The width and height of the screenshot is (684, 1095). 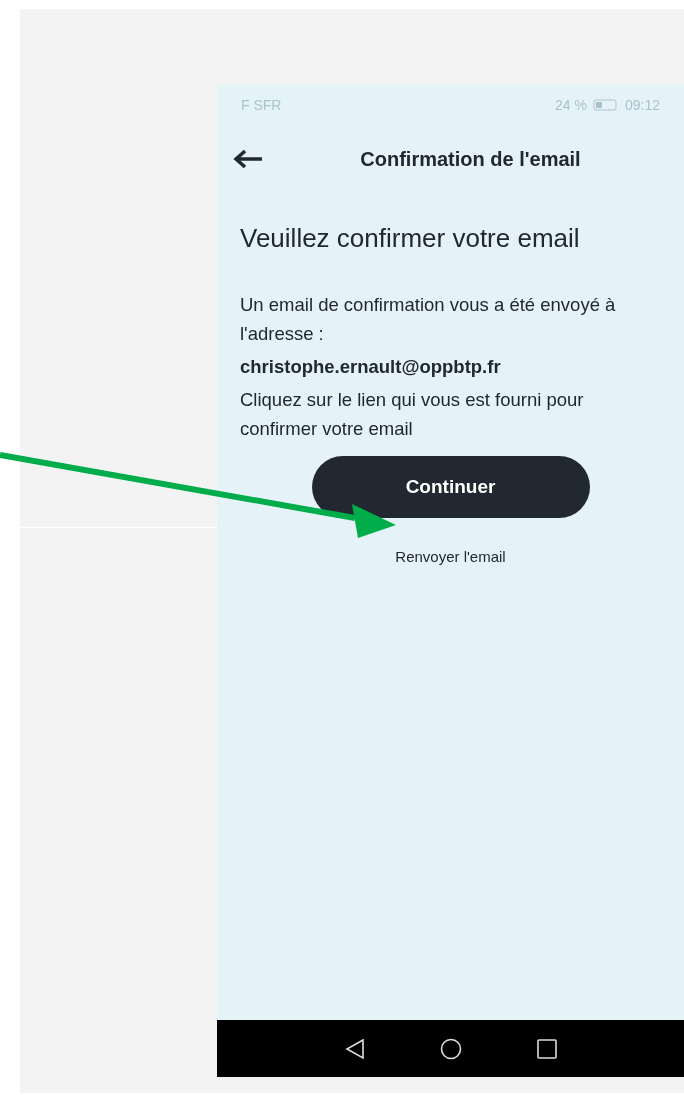 What do you see at coordinates (450, 556) in the screenshot?
I see `resend-link: Renvoyer l'email` at bounding box center [450, 556].